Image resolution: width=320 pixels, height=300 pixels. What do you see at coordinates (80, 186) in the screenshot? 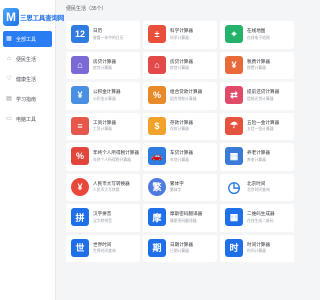
I see `rmb-uppercase-icon: ¥` at bounding box center [80, 186].